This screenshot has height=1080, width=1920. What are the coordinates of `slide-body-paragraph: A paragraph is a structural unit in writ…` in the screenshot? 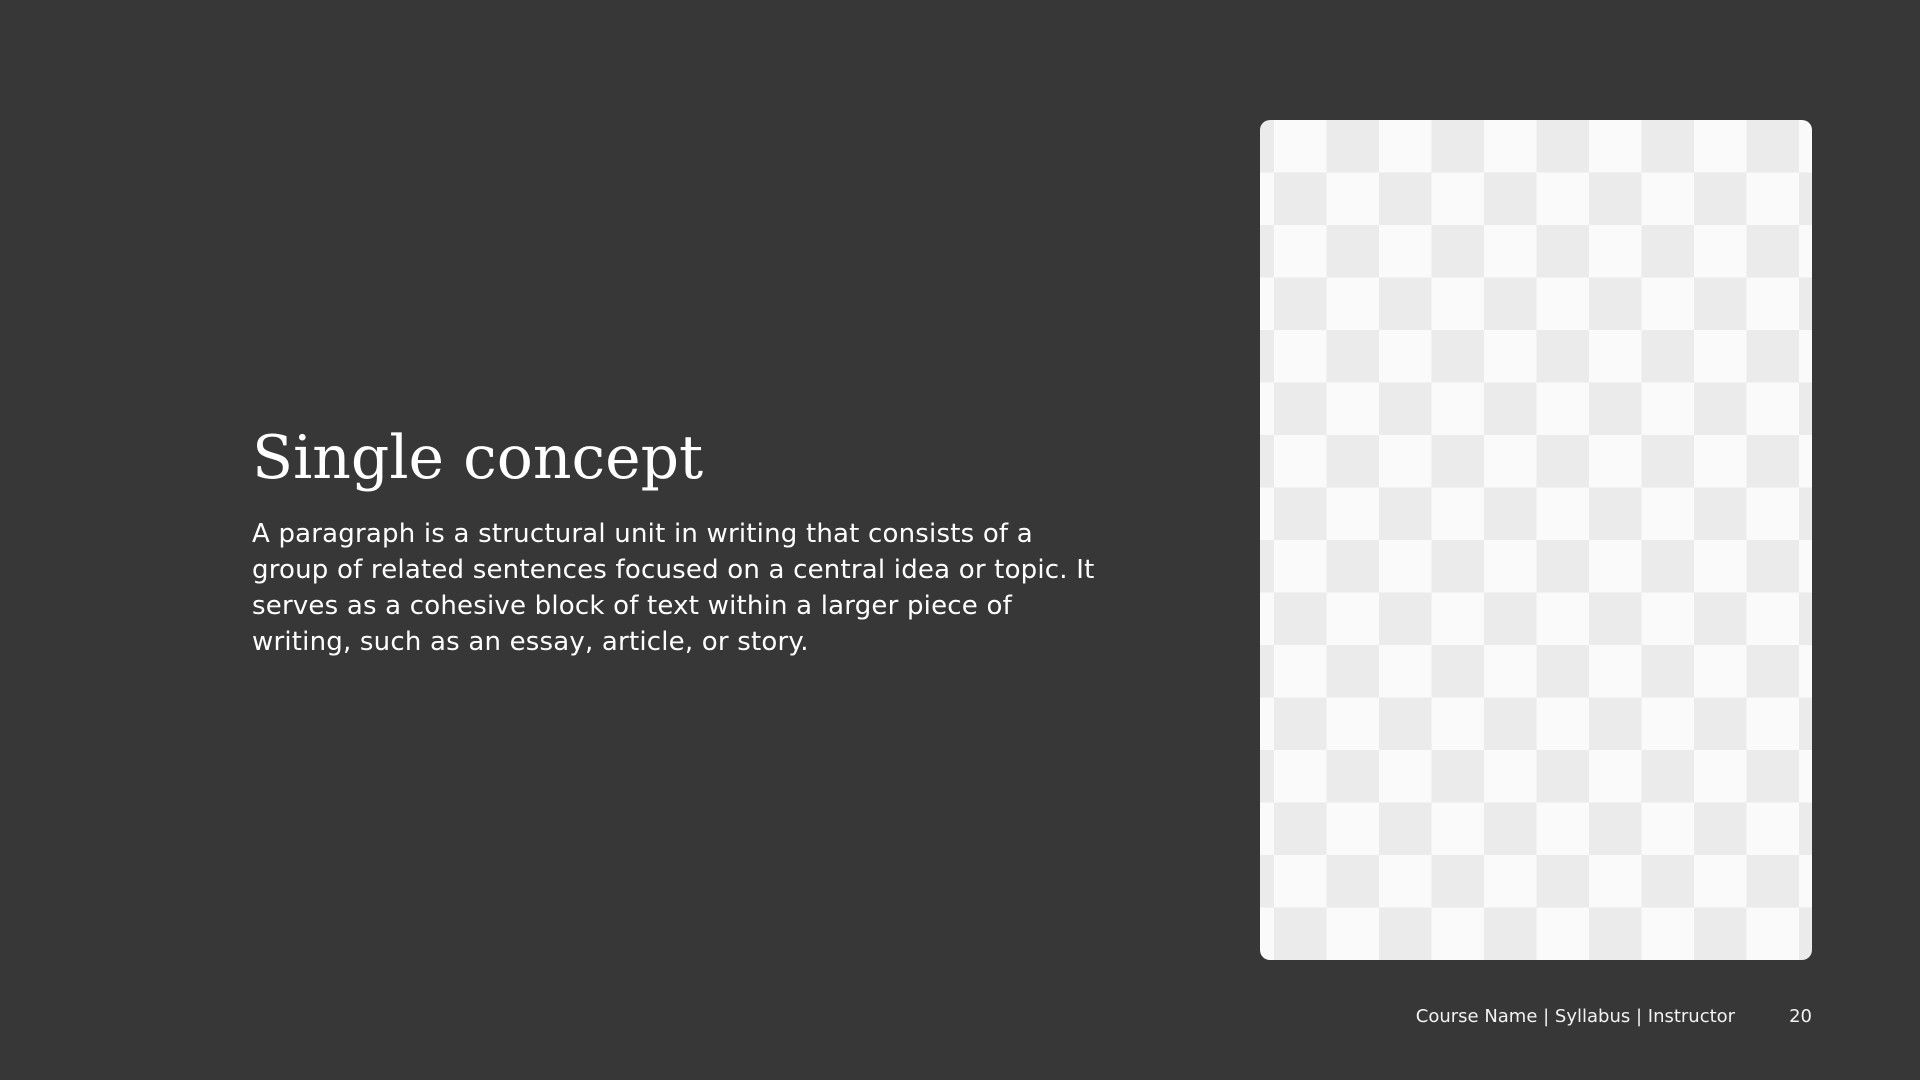 It's located at (673, 588).